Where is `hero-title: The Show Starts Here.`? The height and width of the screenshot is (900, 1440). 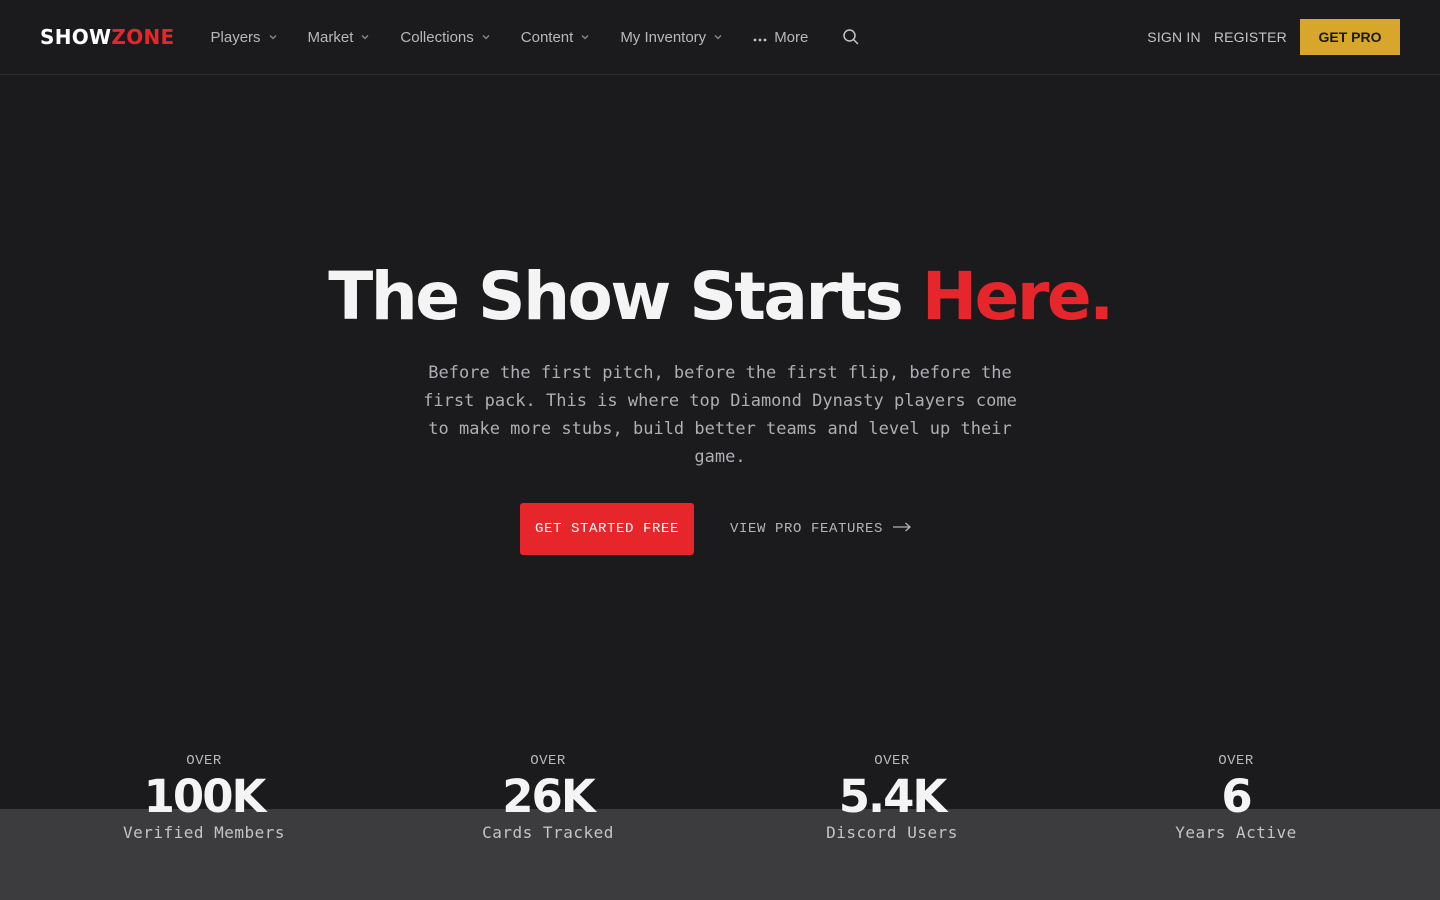
hero-title: The Show Starts Here. is located at coordinates (720, 296).